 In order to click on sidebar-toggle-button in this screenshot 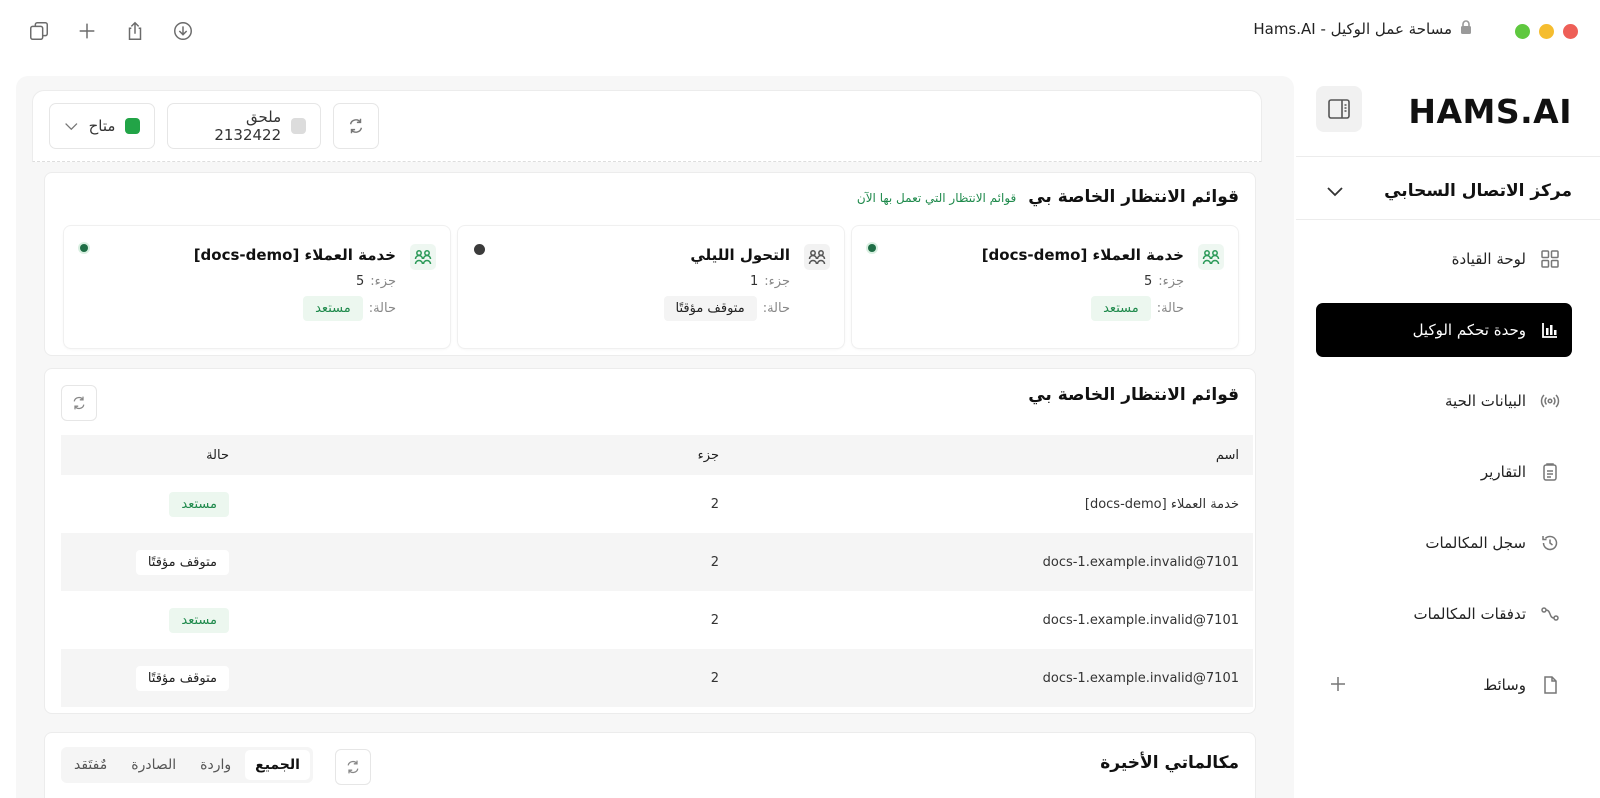, I will do `click(1339, 109)`.